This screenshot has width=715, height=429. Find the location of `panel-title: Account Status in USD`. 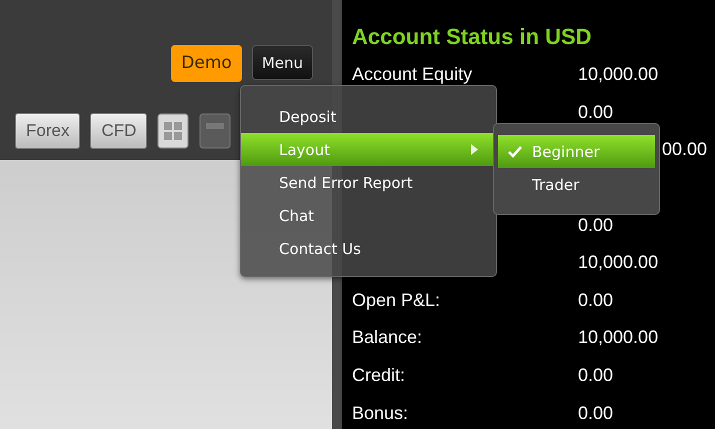

panel-title: Account Status in USD is located at coordinates (472, 37).